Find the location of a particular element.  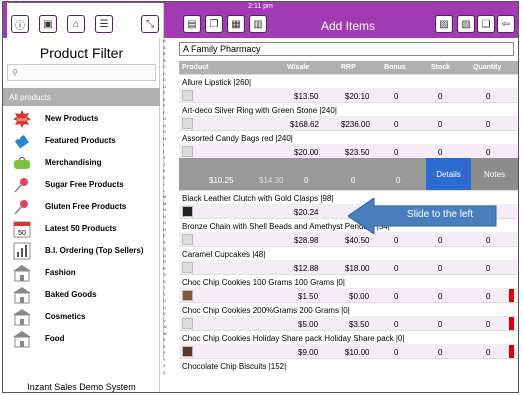

wsale-value: $20.24 is located at coordinates (306, 212).